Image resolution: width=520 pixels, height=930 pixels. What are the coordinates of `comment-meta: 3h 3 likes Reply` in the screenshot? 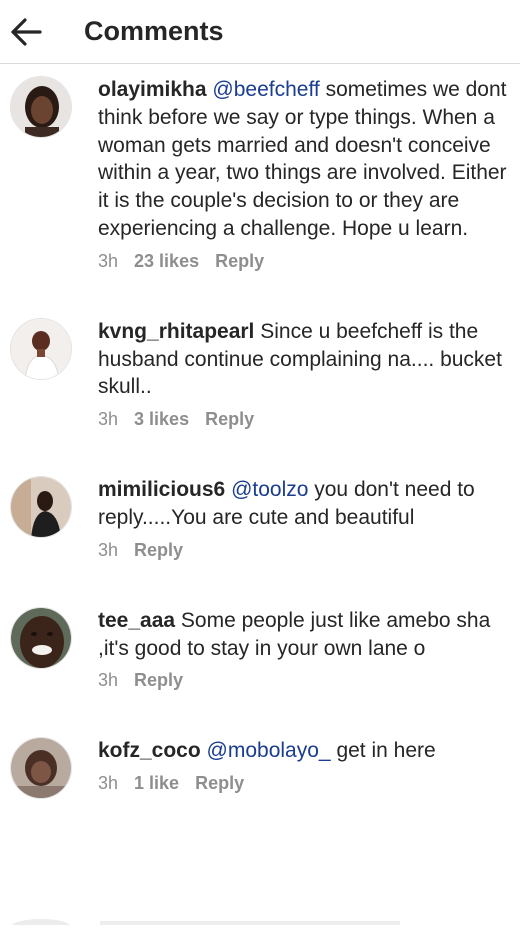 It's located at (308, 419).